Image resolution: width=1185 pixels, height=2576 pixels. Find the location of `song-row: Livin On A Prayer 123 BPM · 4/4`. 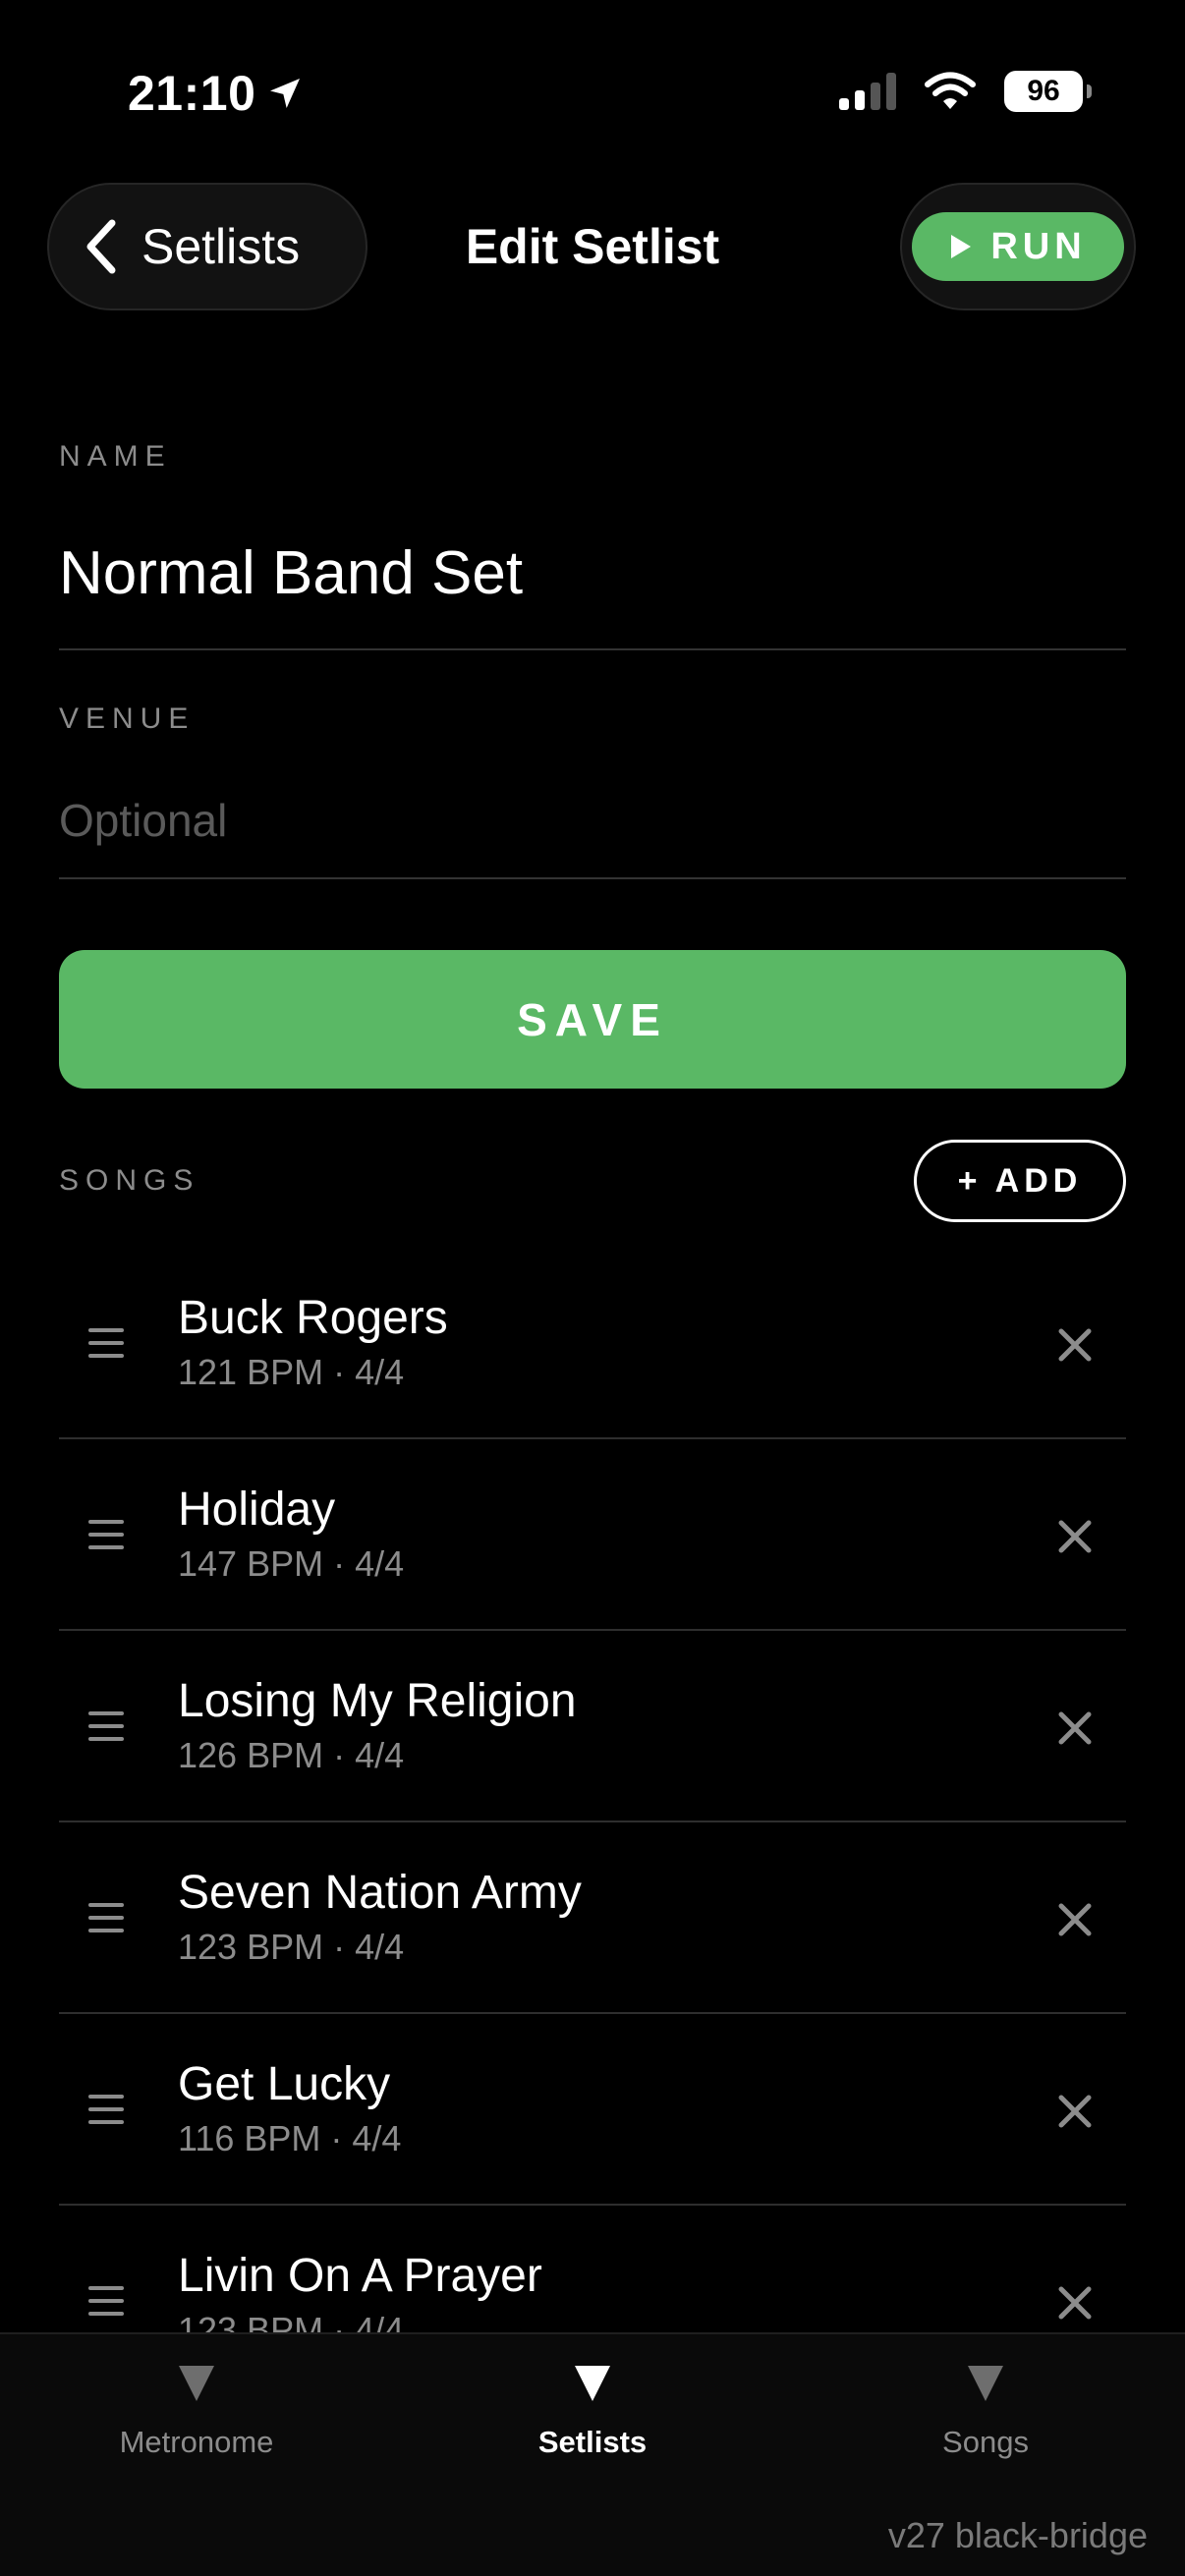

song-row: Livin On A Prayer 123 BPM · 4/4 is located at coordinates (592, 2269).